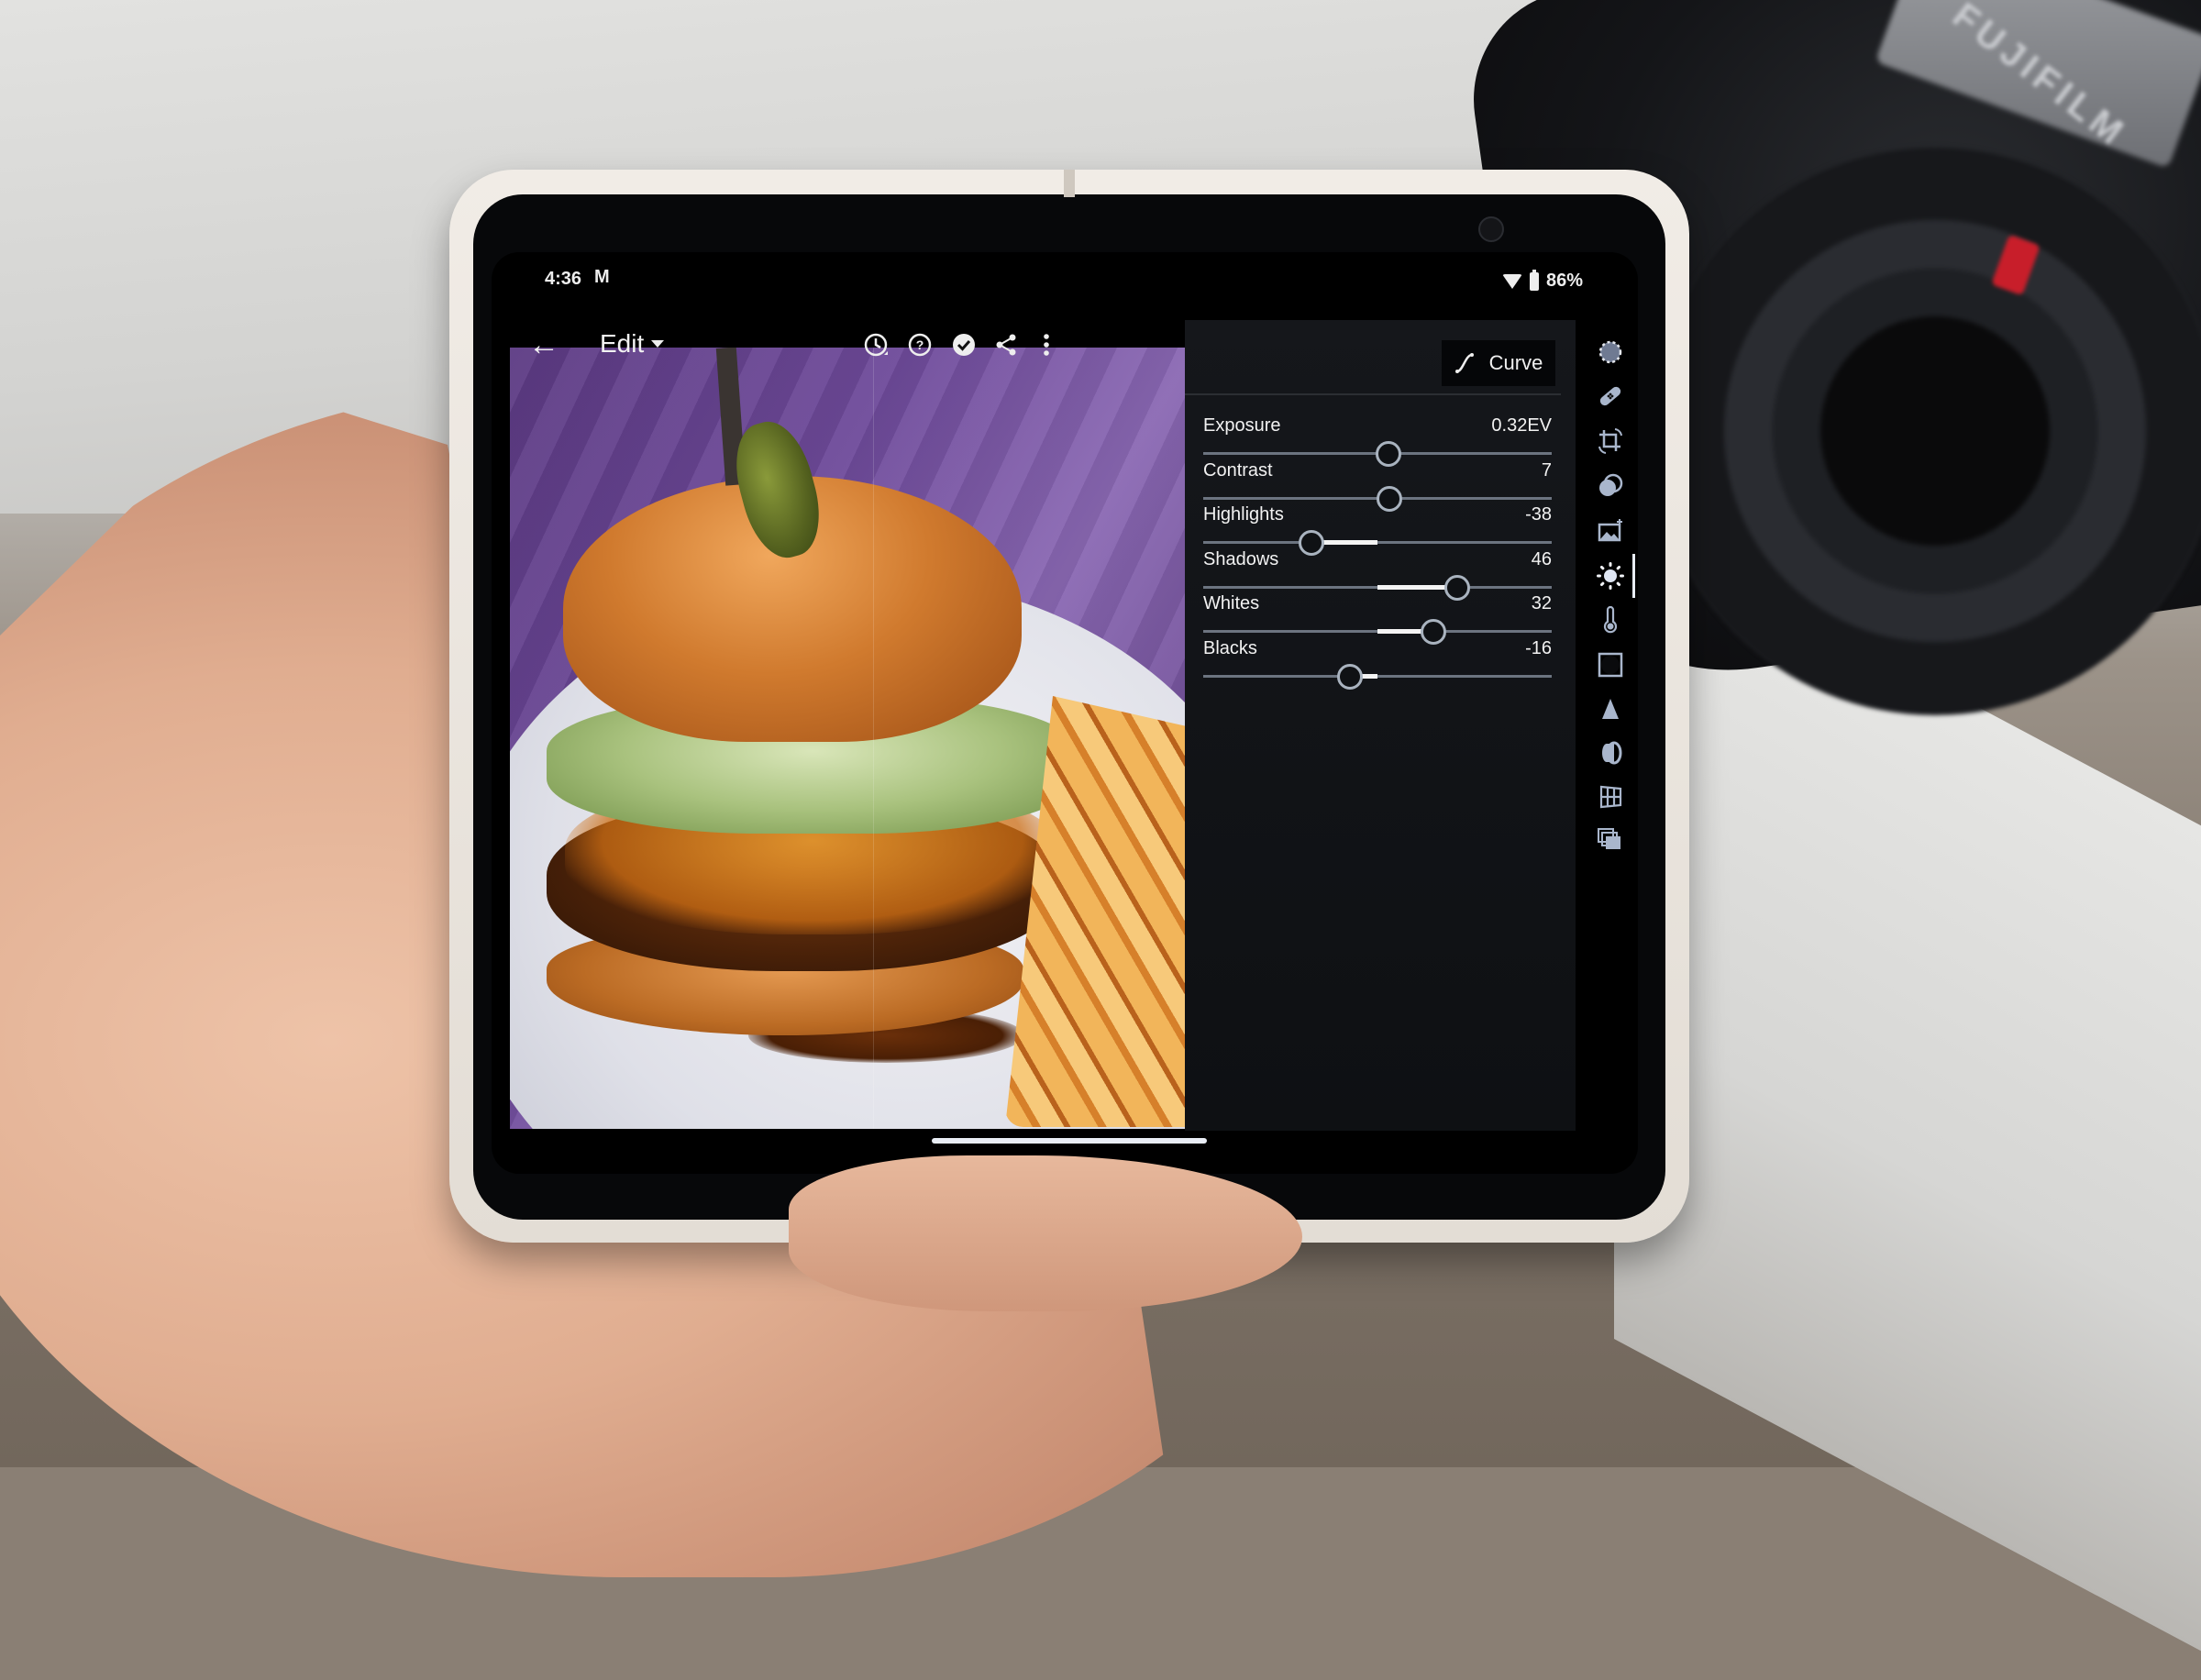  Describe the element at coordinates (1542, 603) in the screenshot. I see `slider-value: 32` at that location.